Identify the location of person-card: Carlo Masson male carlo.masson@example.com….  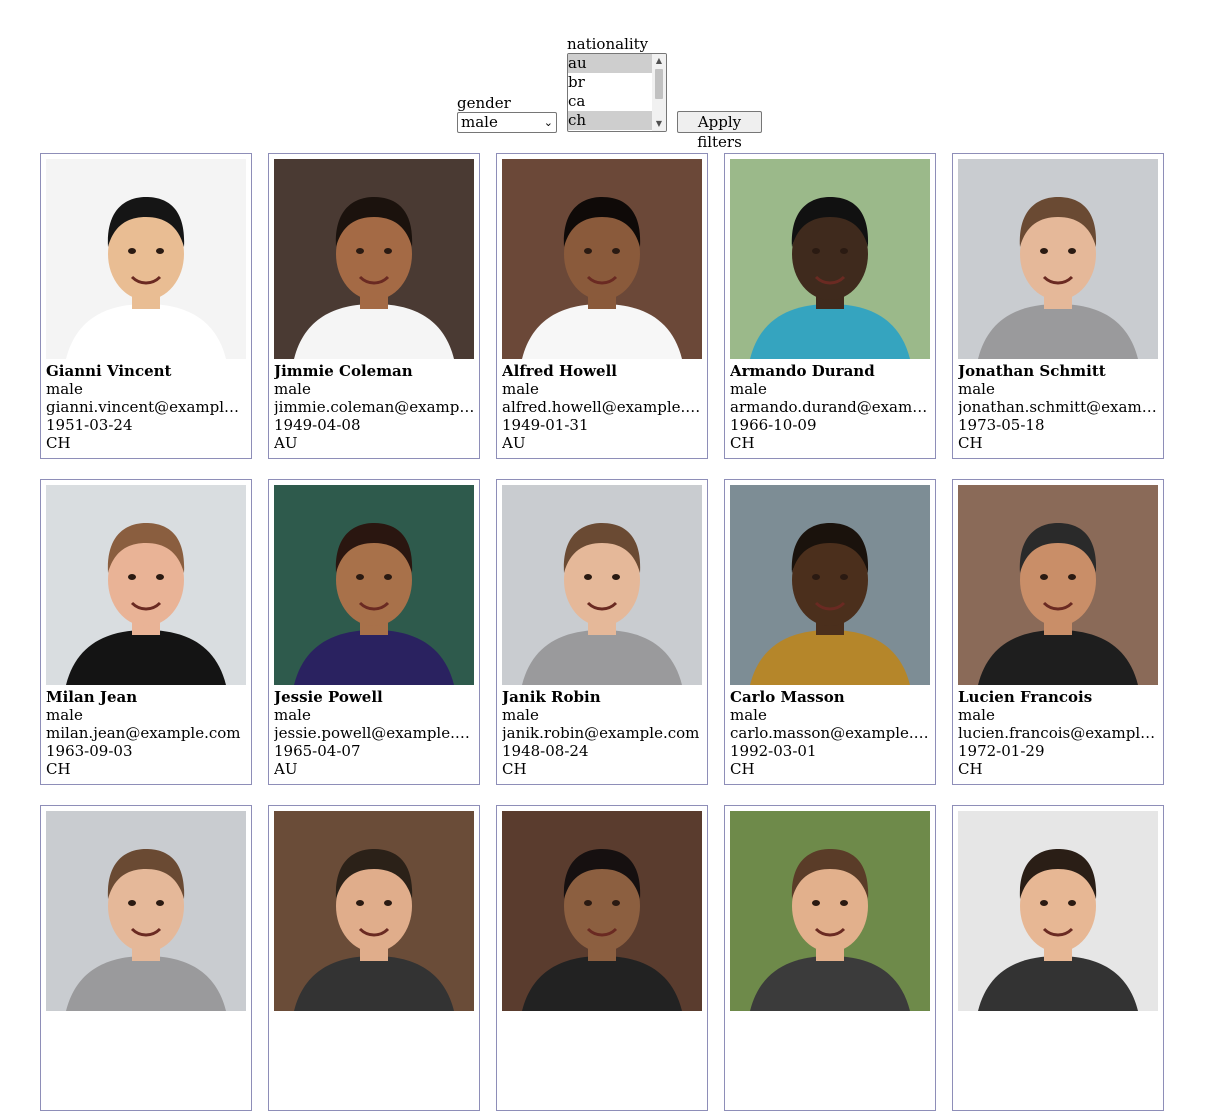
(830, 632).